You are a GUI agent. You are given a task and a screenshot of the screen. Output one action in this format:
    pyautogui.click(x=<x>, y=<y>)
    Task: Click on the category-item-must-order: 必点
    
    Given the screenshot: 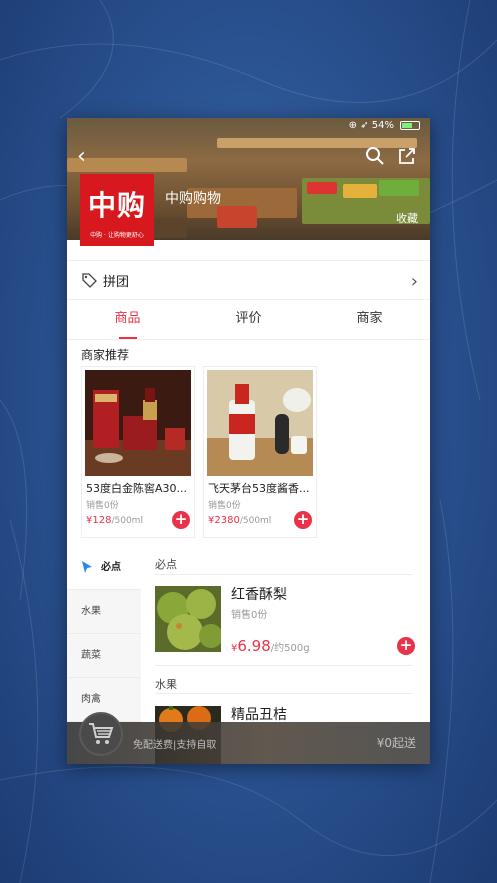 What is the action you would take?
    pyautogui.click(x=104, y=568)
    